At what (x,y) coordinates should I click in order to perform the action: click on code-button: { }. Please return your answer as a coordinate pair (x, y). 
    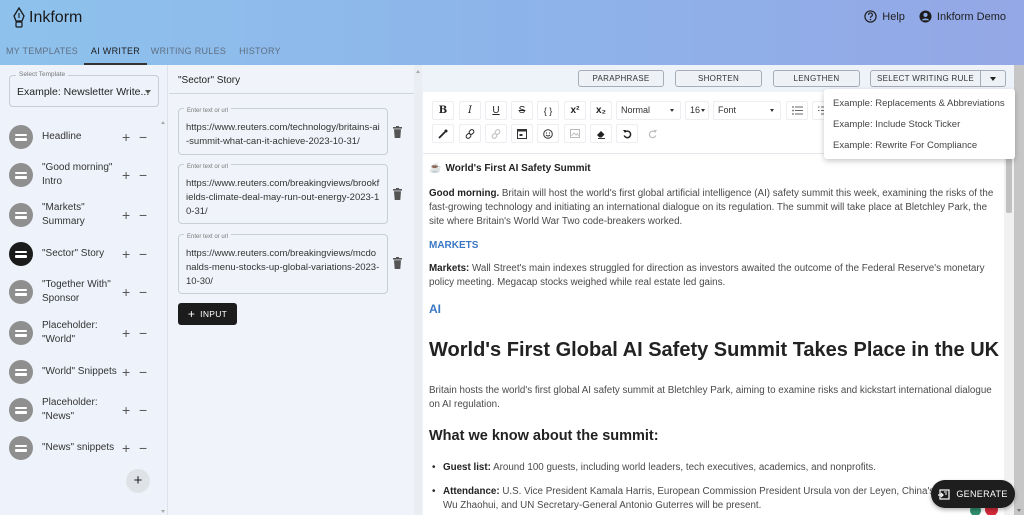
    Looking at the image, I should click on (548, 110).